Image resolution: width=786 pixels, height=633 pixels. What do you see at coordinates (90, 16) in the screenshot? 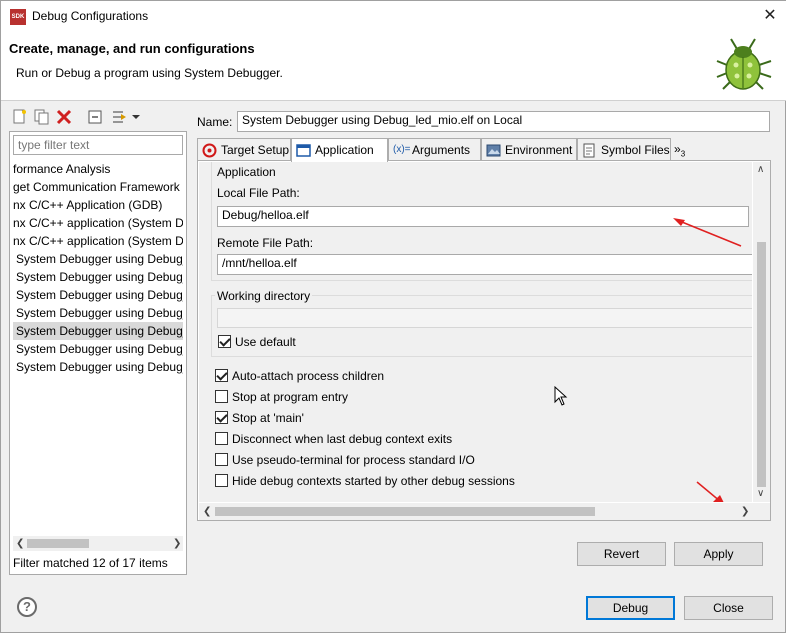
I see `window-title: Debug Configurations` at bounding box center [90, 16].